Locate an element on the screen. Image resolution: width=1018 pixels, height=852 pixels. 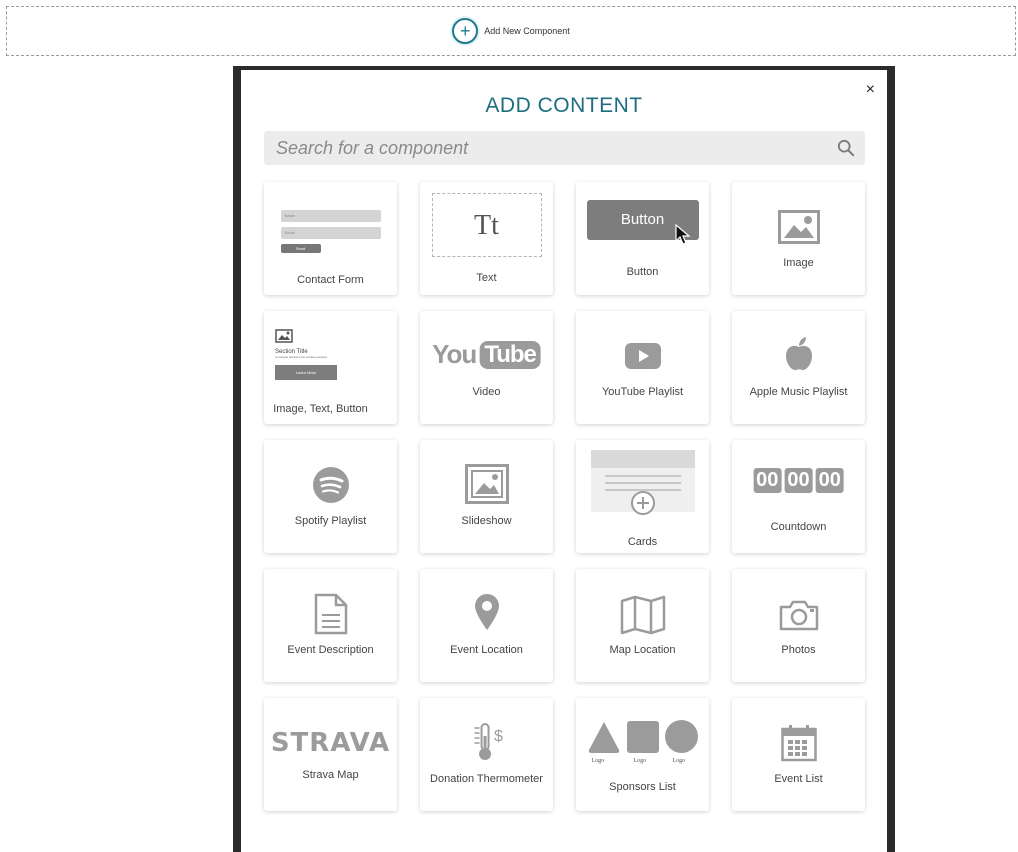
text-tt-icon: Tt is located at coordinates (486, 225).